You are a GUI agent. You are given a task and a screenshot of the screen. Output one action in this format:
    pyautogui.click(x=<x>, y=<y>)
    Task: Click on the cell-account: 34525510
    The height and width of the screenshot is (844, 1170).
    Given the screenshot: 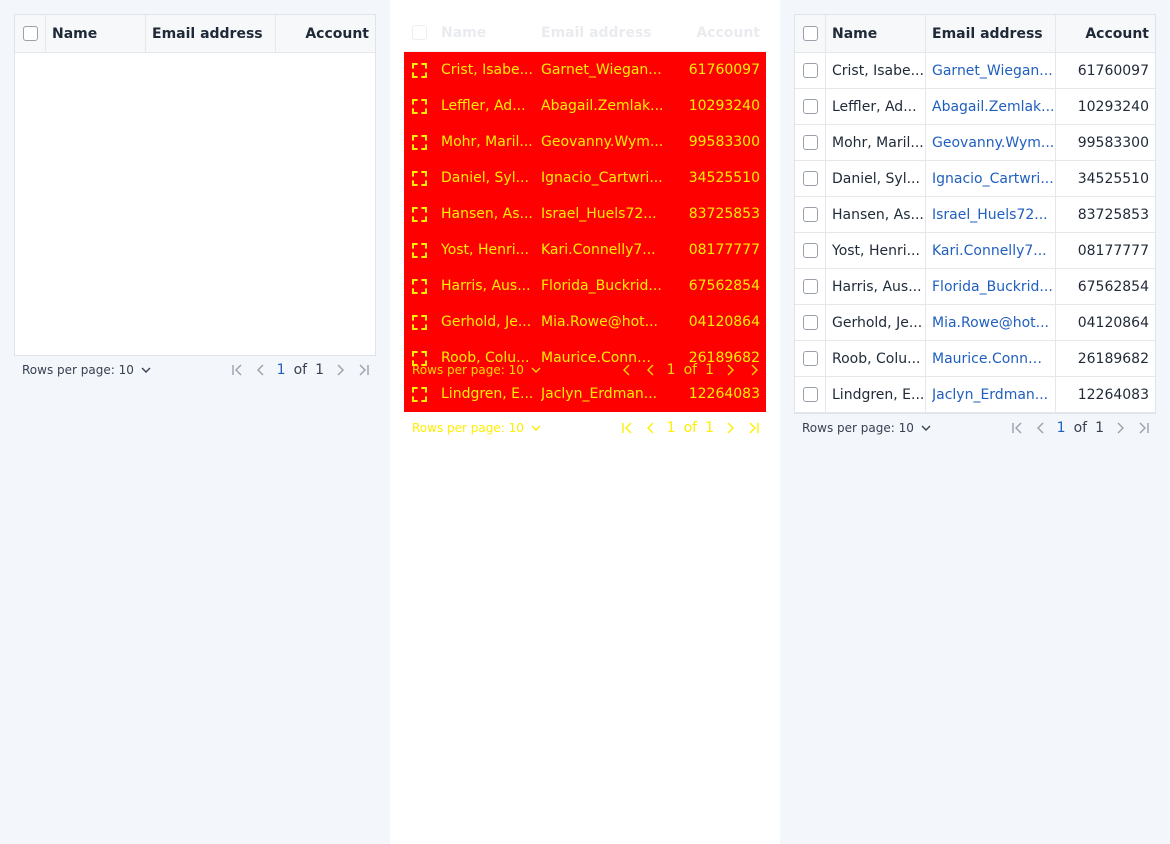 What is the action you would take?
    pyautogui.click(x=1113, y=178)
    